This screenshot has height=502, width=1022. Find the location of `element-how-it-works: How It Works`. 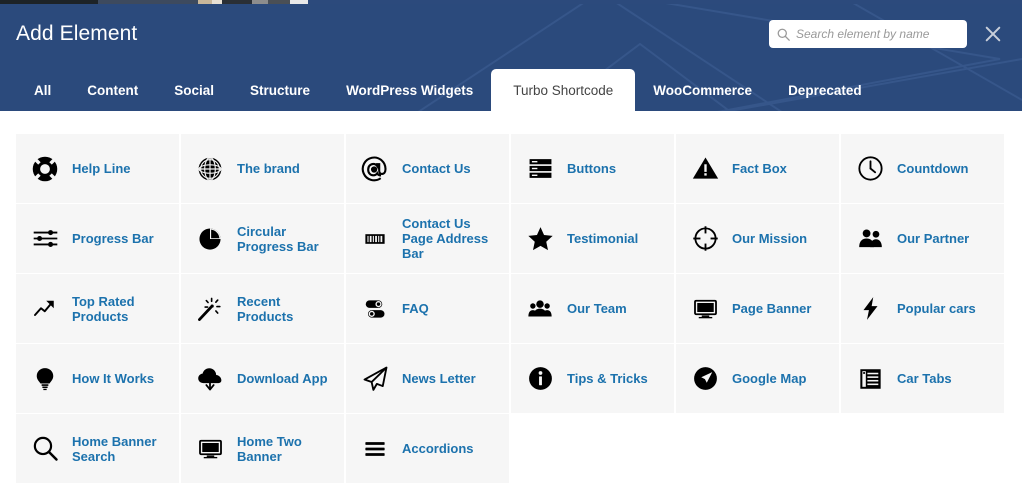

element-how-it-works: How It Works is located at coordinates (97, 378).